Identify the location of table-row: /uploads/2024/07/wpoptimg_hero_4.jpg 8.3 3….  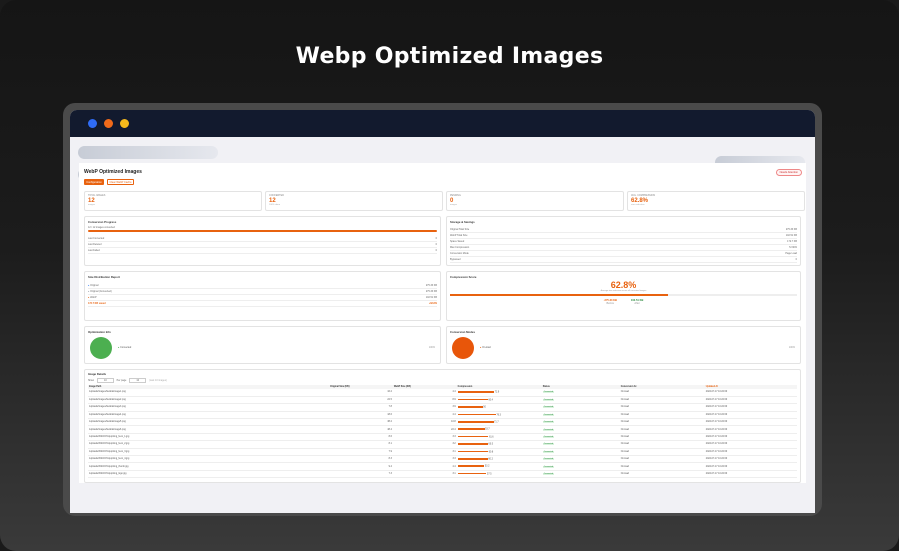
(442, 459).